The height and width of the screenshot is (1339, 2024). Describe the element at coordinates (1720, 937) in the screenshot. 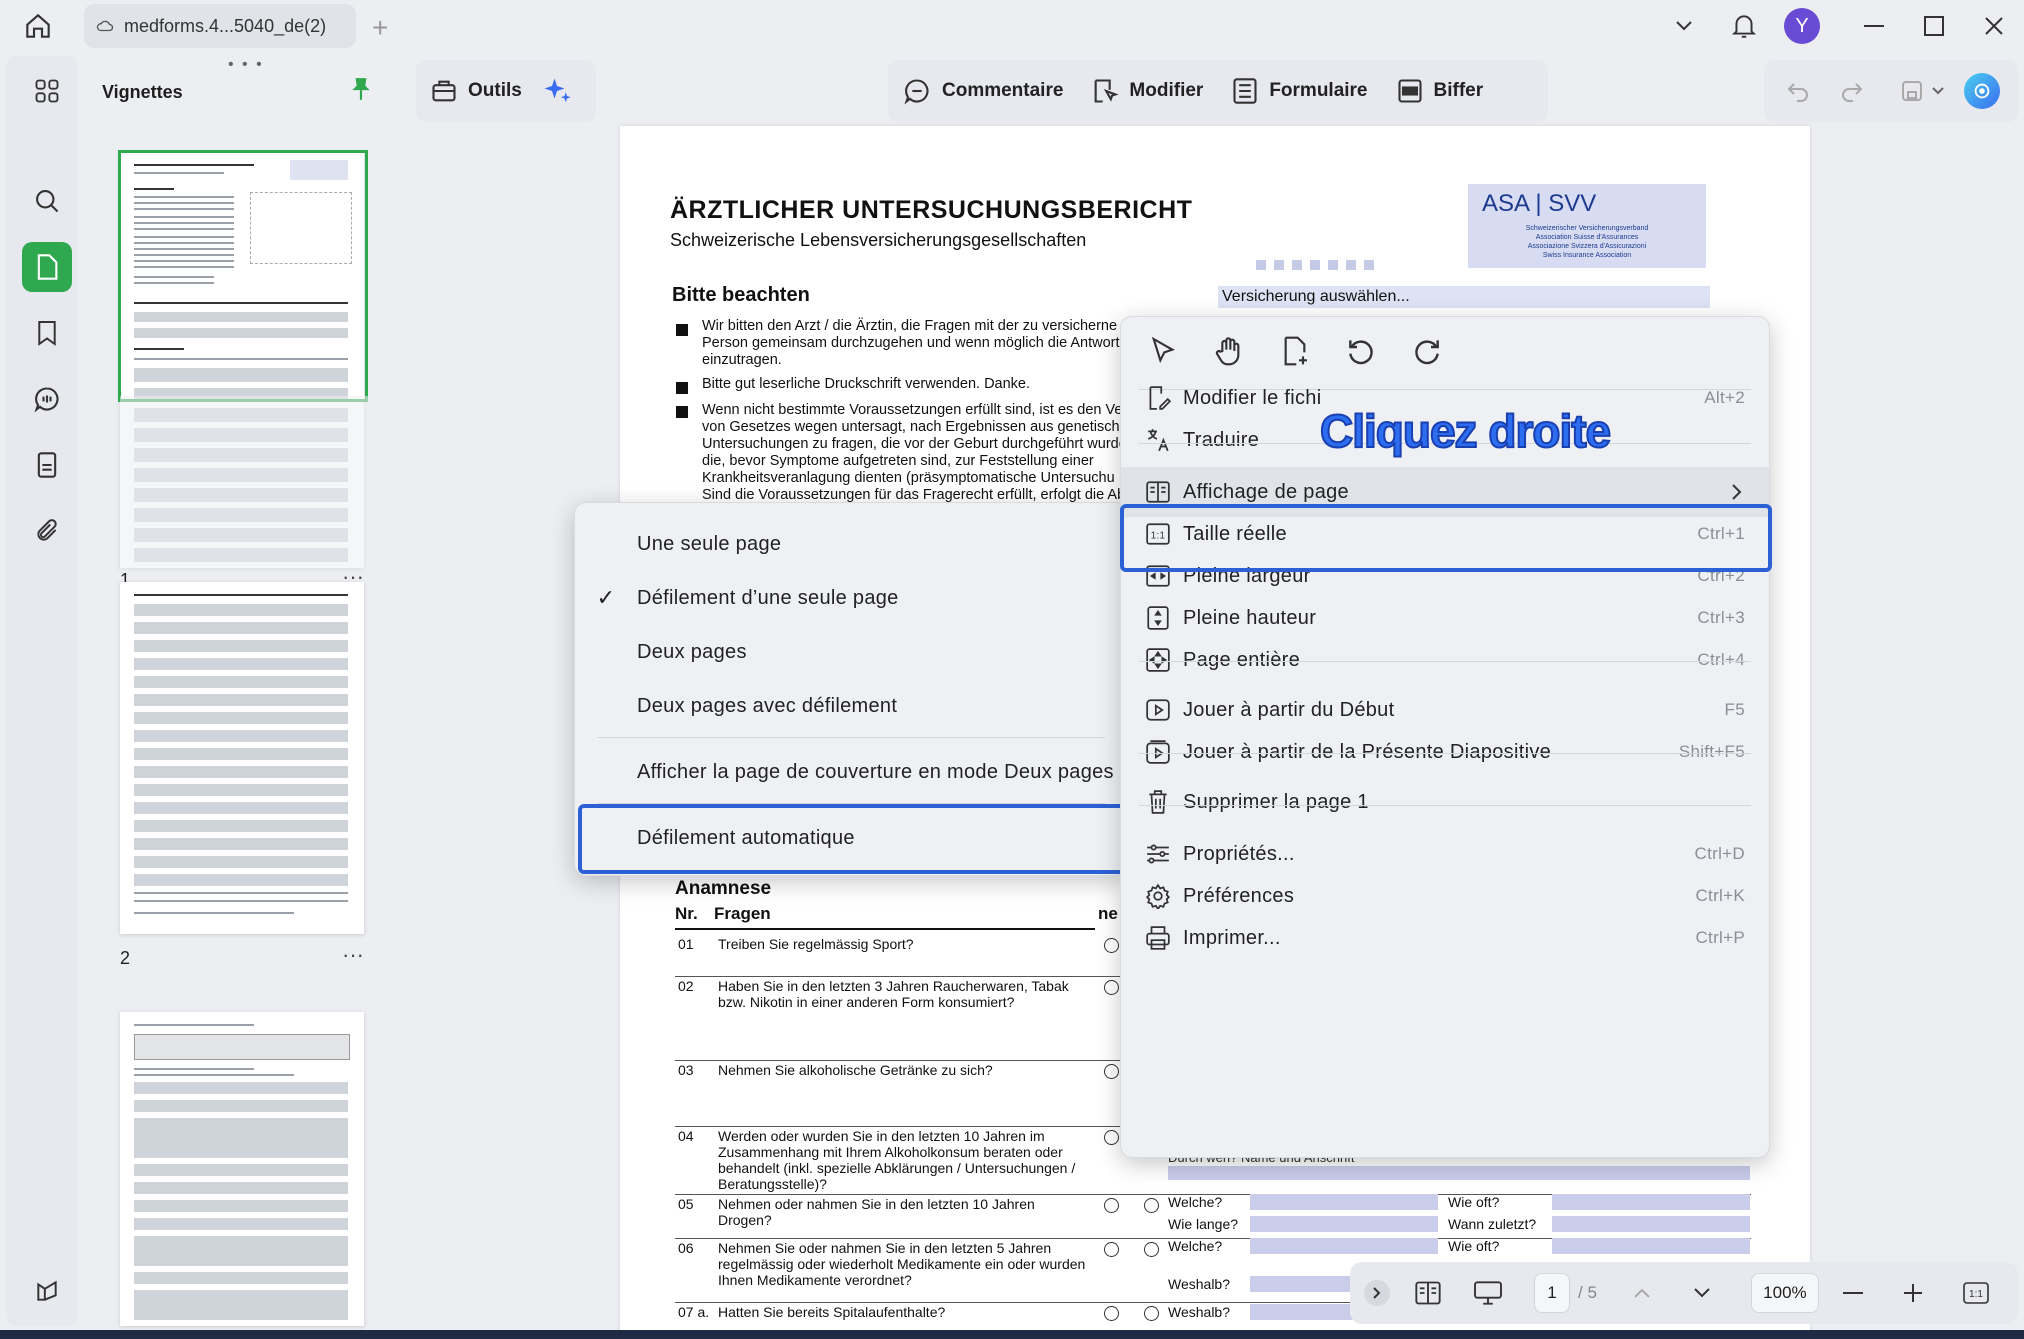

I see `shortcut-label: Ctrl+P` at that location.